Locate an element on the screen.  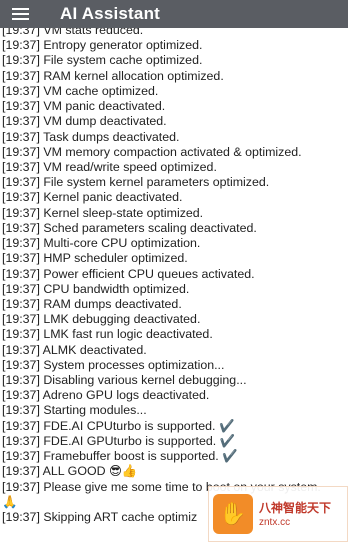
log-line: [19:37] Kernel panic deactivated. is located at coordinates (92, 197).